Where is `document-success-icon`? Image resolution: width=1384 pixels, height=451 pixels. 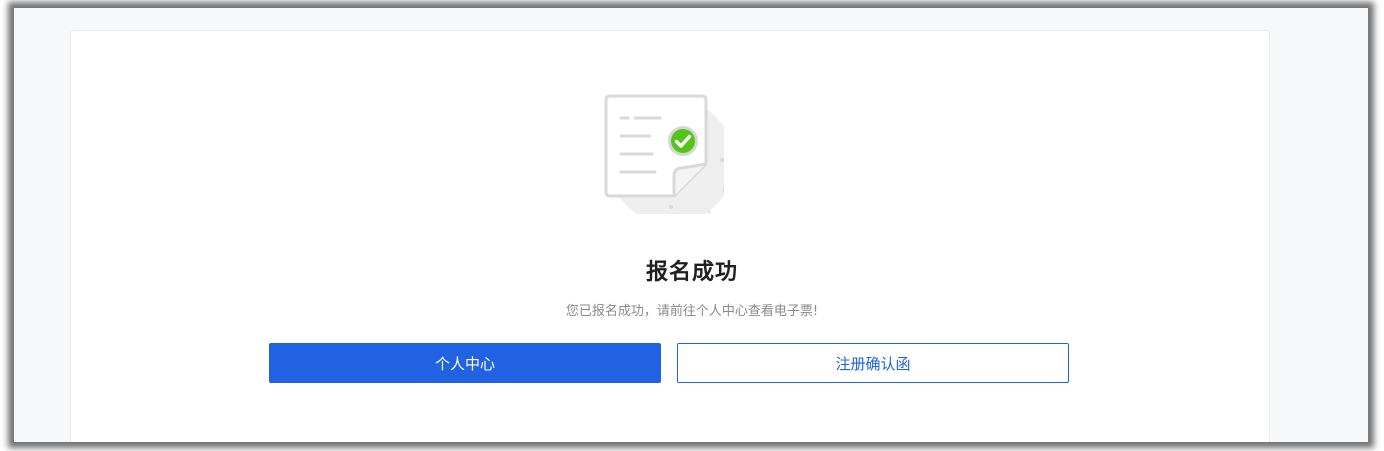 document-success-icon is located at coordinates (664, 154).